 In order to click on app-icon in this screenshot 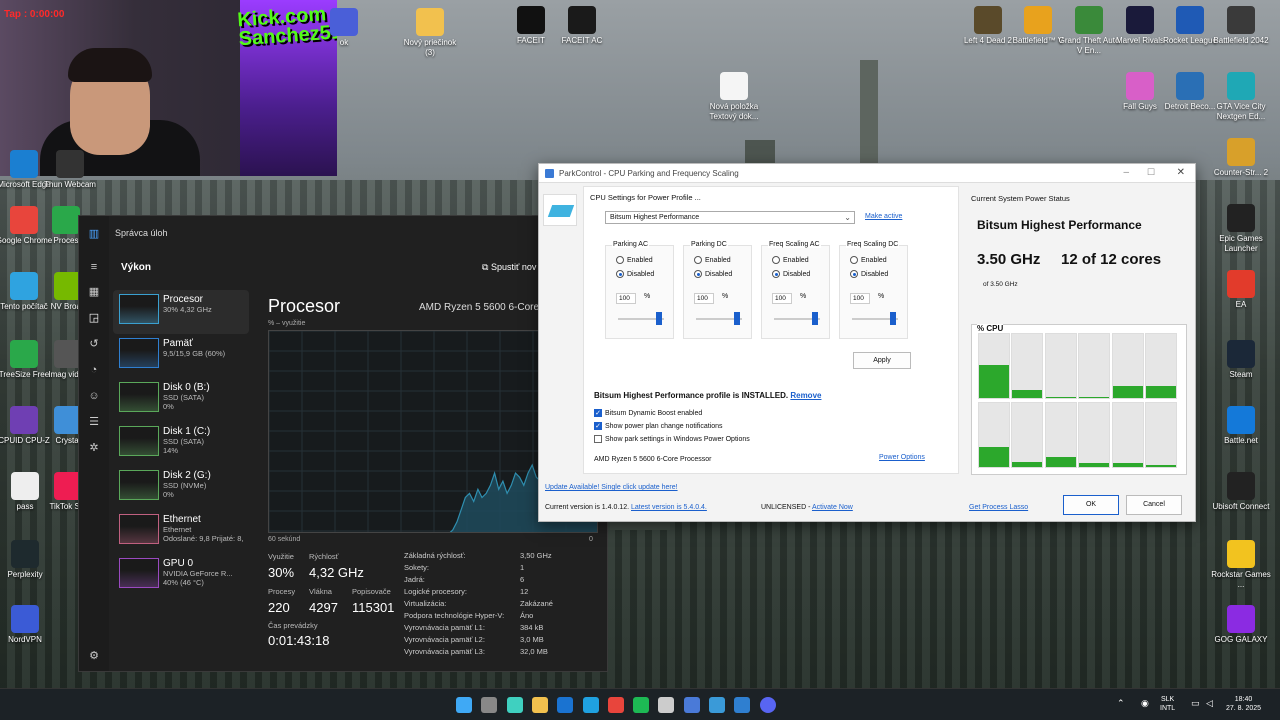, I will do `click(514, 705)`.